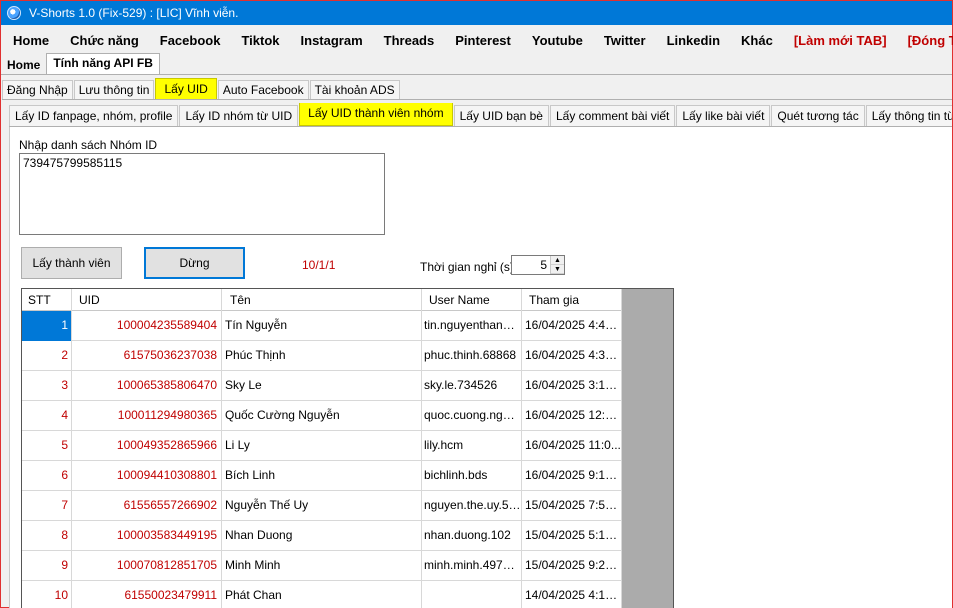 The width and height of the screenshot is (953, 608). I want to click on group-id-input: 739475799585115, so click(202, 194).